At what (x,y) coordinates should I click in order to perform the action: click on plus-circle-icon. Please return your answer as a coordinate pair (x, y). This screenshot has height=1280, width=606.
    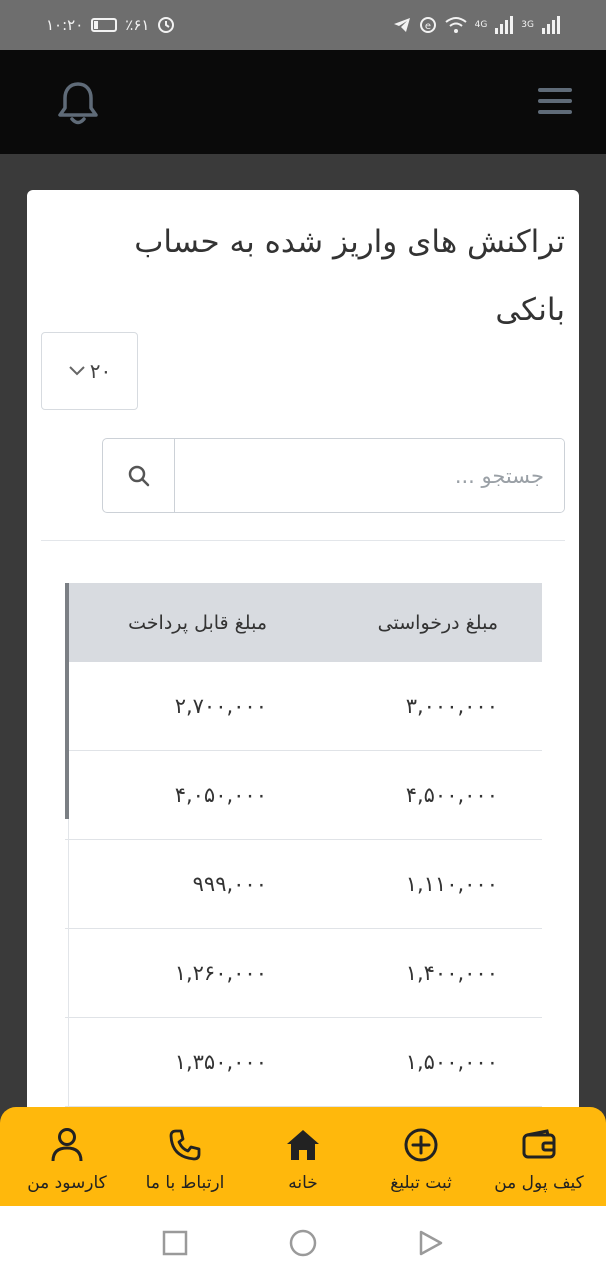
    Looking at the image, I should click on (421, 1145).